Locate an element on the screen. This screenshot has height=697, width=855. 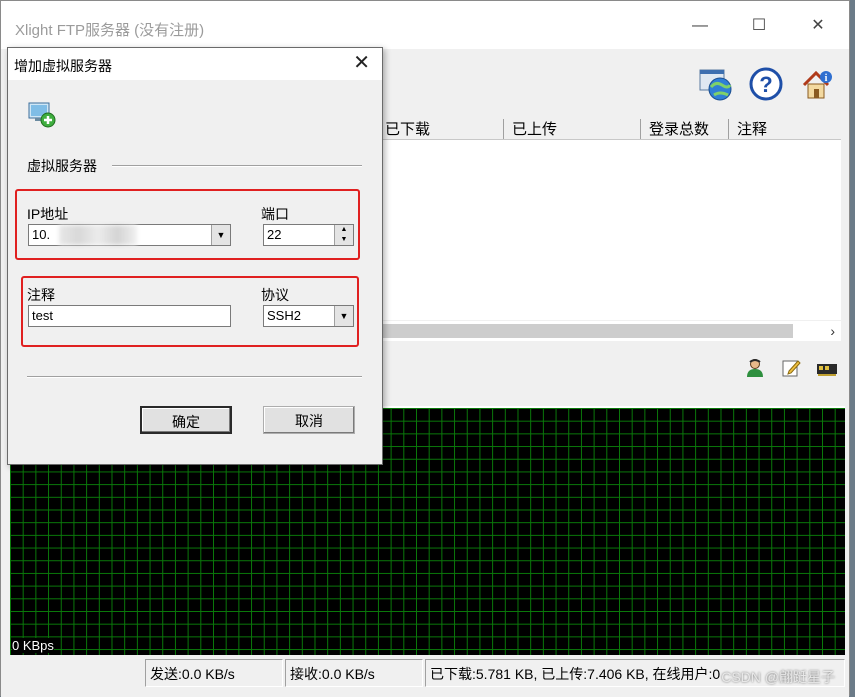
help-icon: ? is located at coordinates (766, 84).